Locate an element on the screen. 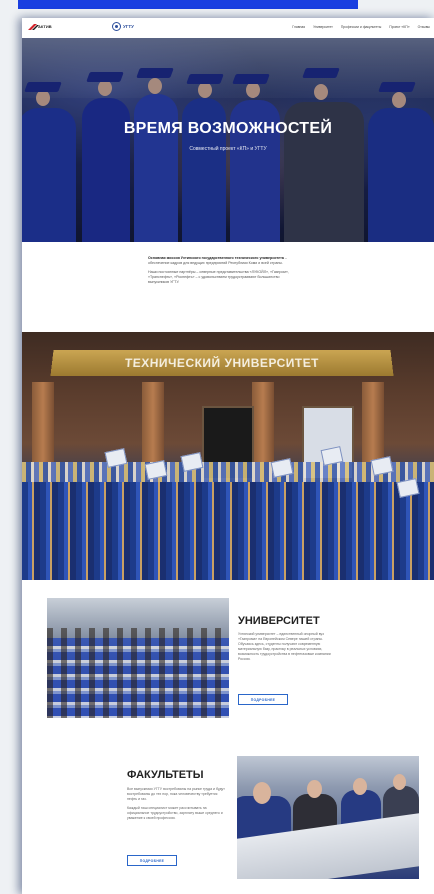  university-more-button: ПОДРОБНЕЕ is located at coordinates (263, 699).